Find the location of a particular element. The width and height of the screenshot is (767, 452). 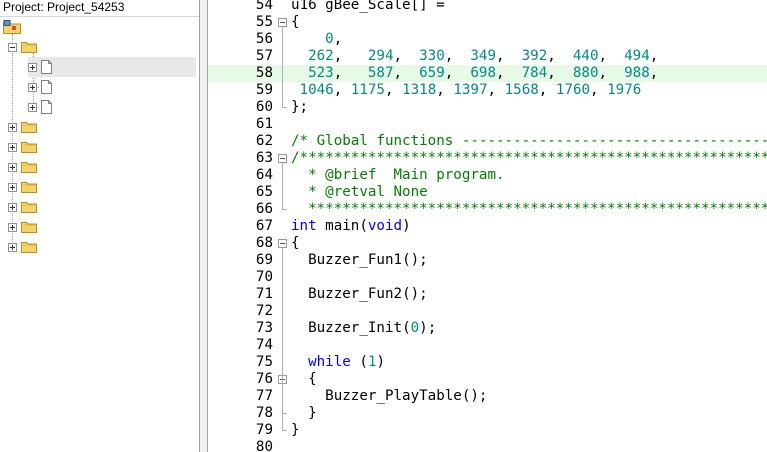

tree-file-buzzer_pwm-c is located at coordinates (44, 107).